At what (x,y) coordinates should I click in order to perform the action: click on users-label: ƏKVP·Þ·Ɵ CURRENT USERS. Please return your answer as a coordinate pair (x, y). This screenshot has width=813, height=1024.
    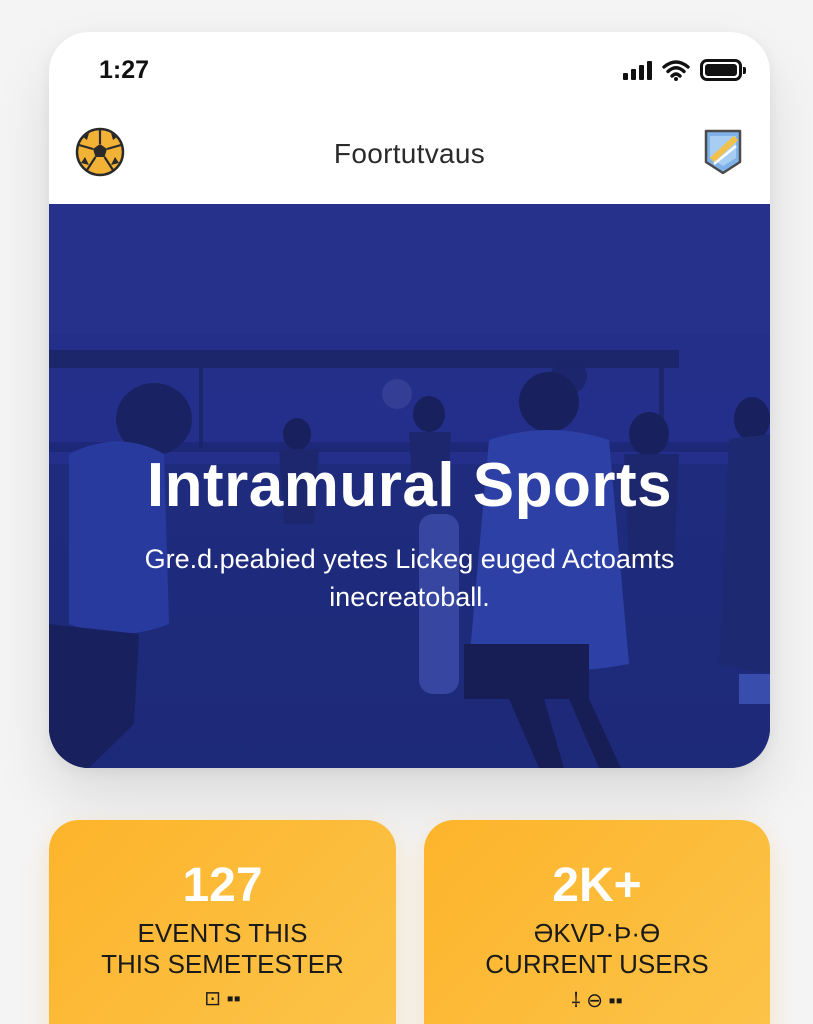
    Looking at the image, I should click on (597, 949).